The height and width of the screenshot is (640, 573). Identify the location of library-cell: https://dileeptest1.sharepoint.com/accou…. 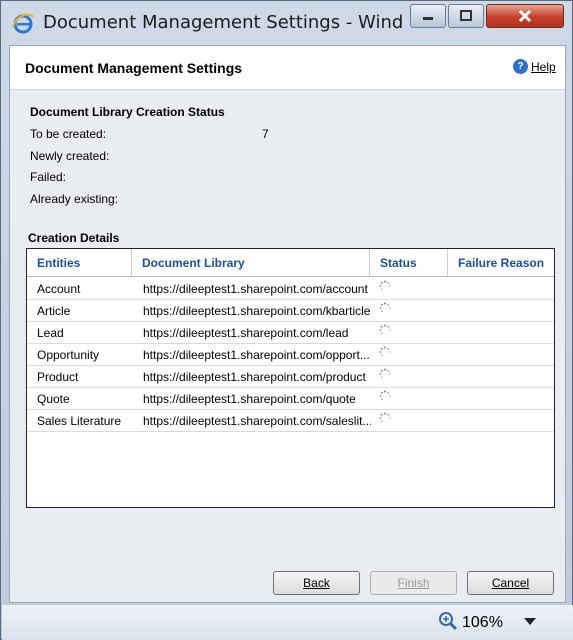
(255, 289).